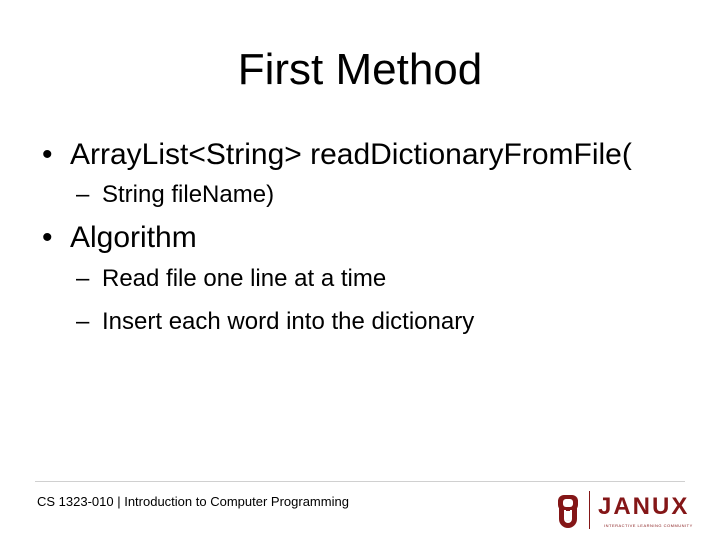 This screenshot has width=720, height=540. What do you see at coordinates (360, 481) in the screenshot?
I see `footer-divider` at bounding box center [360, 481].